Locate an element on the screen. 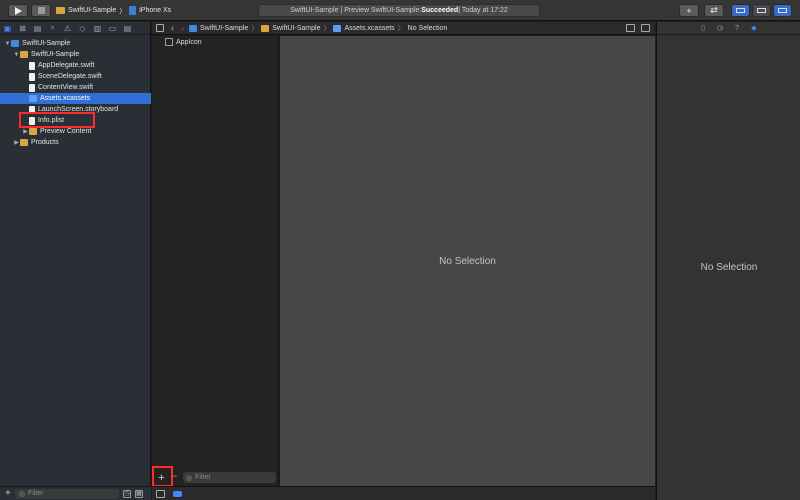  issue-tab-icon: ⚠ is located at coordinates (67, 28).